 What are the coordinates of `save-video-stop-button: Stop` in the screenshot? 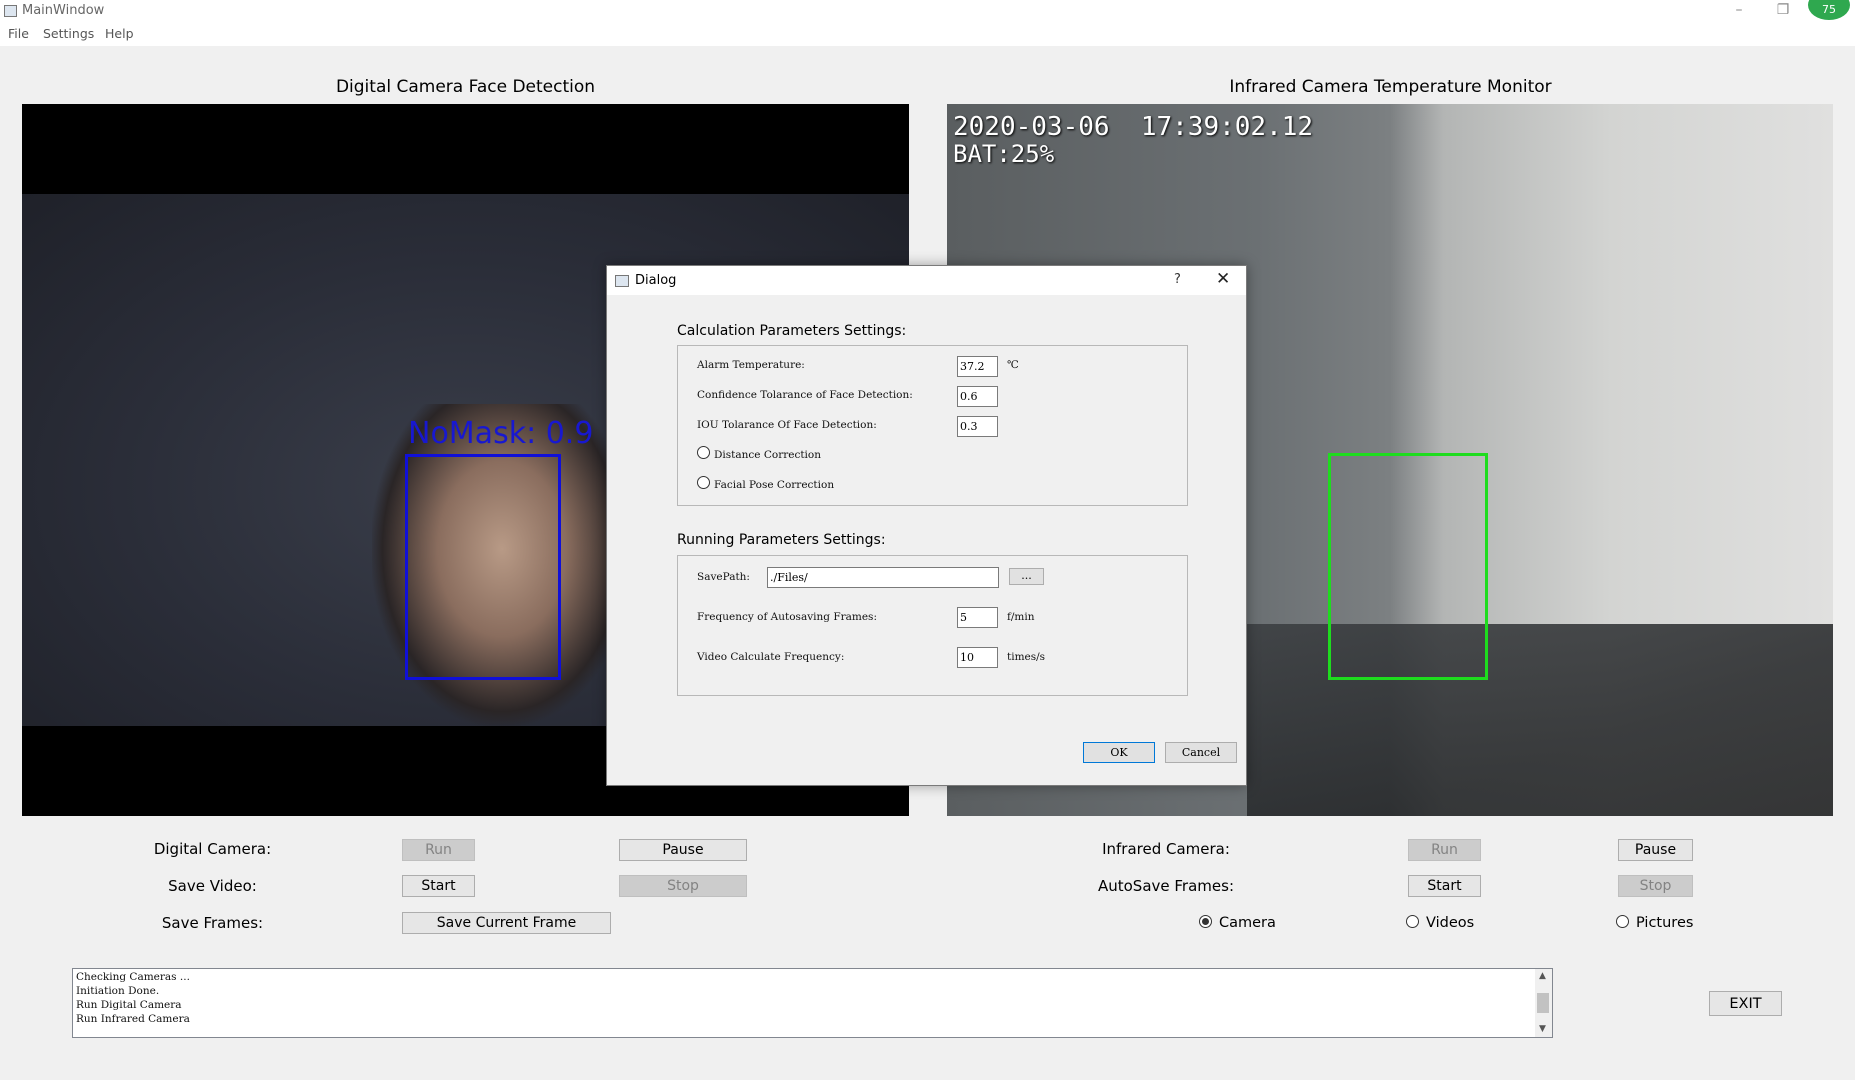 It's located at (683, 886).